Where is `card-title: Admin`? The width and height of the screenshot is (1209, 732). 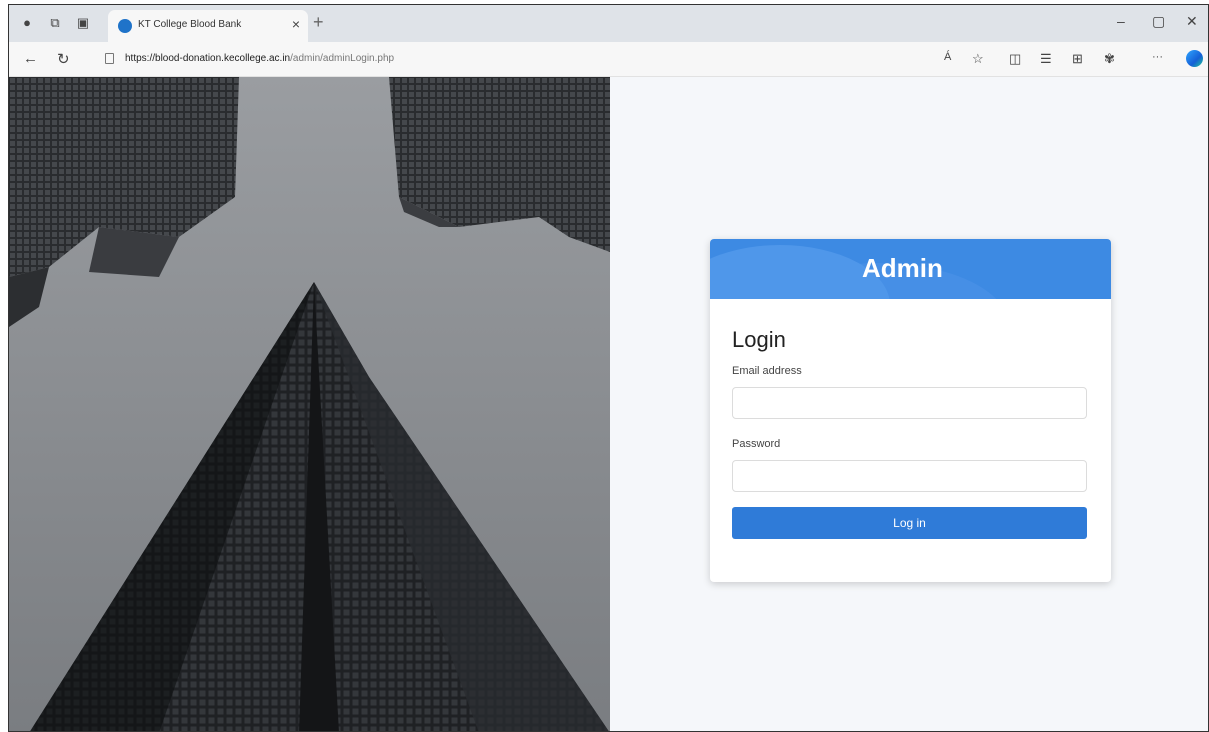
card-title: Admin is located at coordinates (902, 268).